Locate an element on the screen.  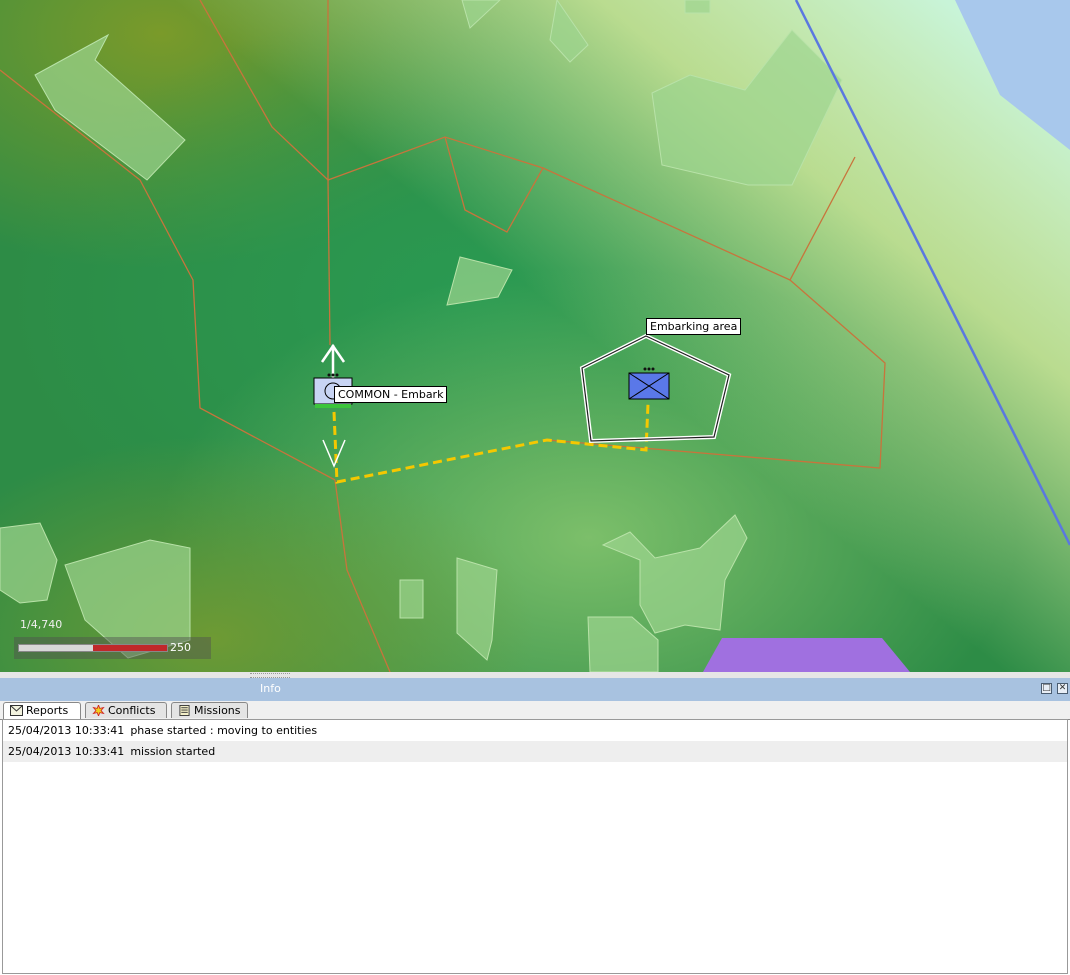
enemy-unit-symbol is located at coordinates (650, 384).